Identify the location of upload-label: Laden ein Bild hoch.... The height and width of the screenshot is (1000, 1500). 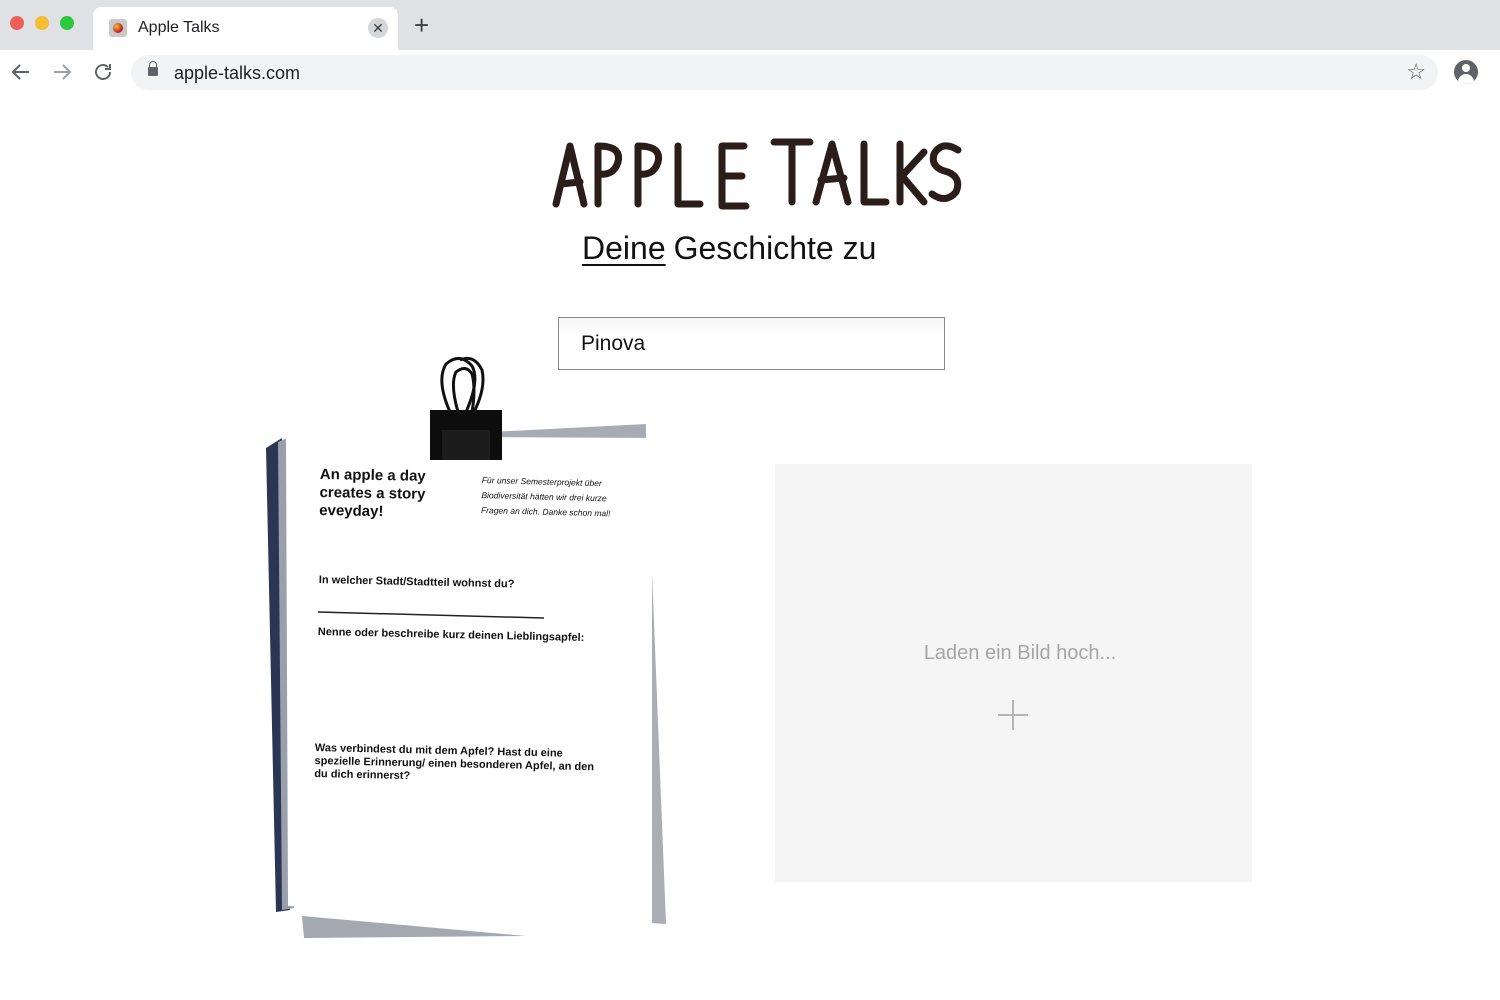
(1020, 653).